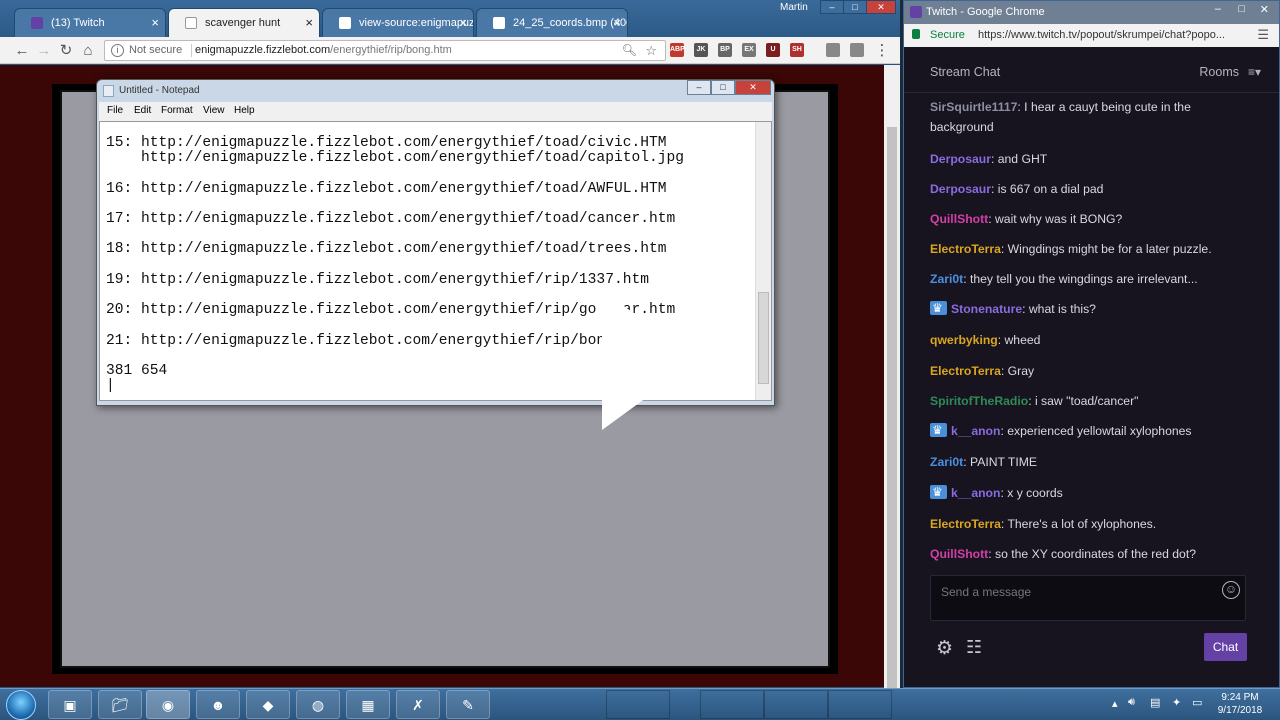 The width and height of the screenshot is (1280, 720). I want to click on page-scrollbar, so click(892, 391).